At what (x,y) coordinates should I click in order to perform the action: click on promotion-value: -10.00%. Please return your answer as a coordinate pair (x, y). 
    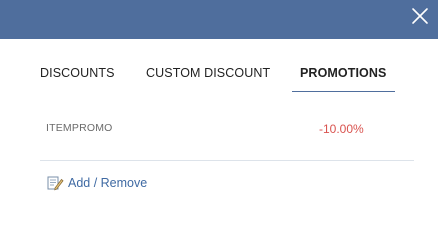
    Looking at the image, I should click on (341, 129).